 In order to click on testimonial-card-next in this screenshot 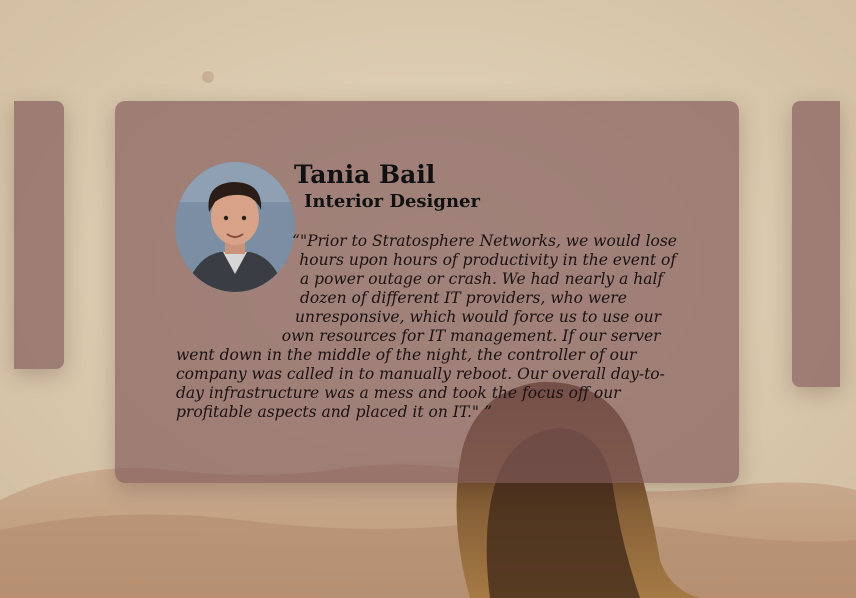, I will do `click(816, 244)`.